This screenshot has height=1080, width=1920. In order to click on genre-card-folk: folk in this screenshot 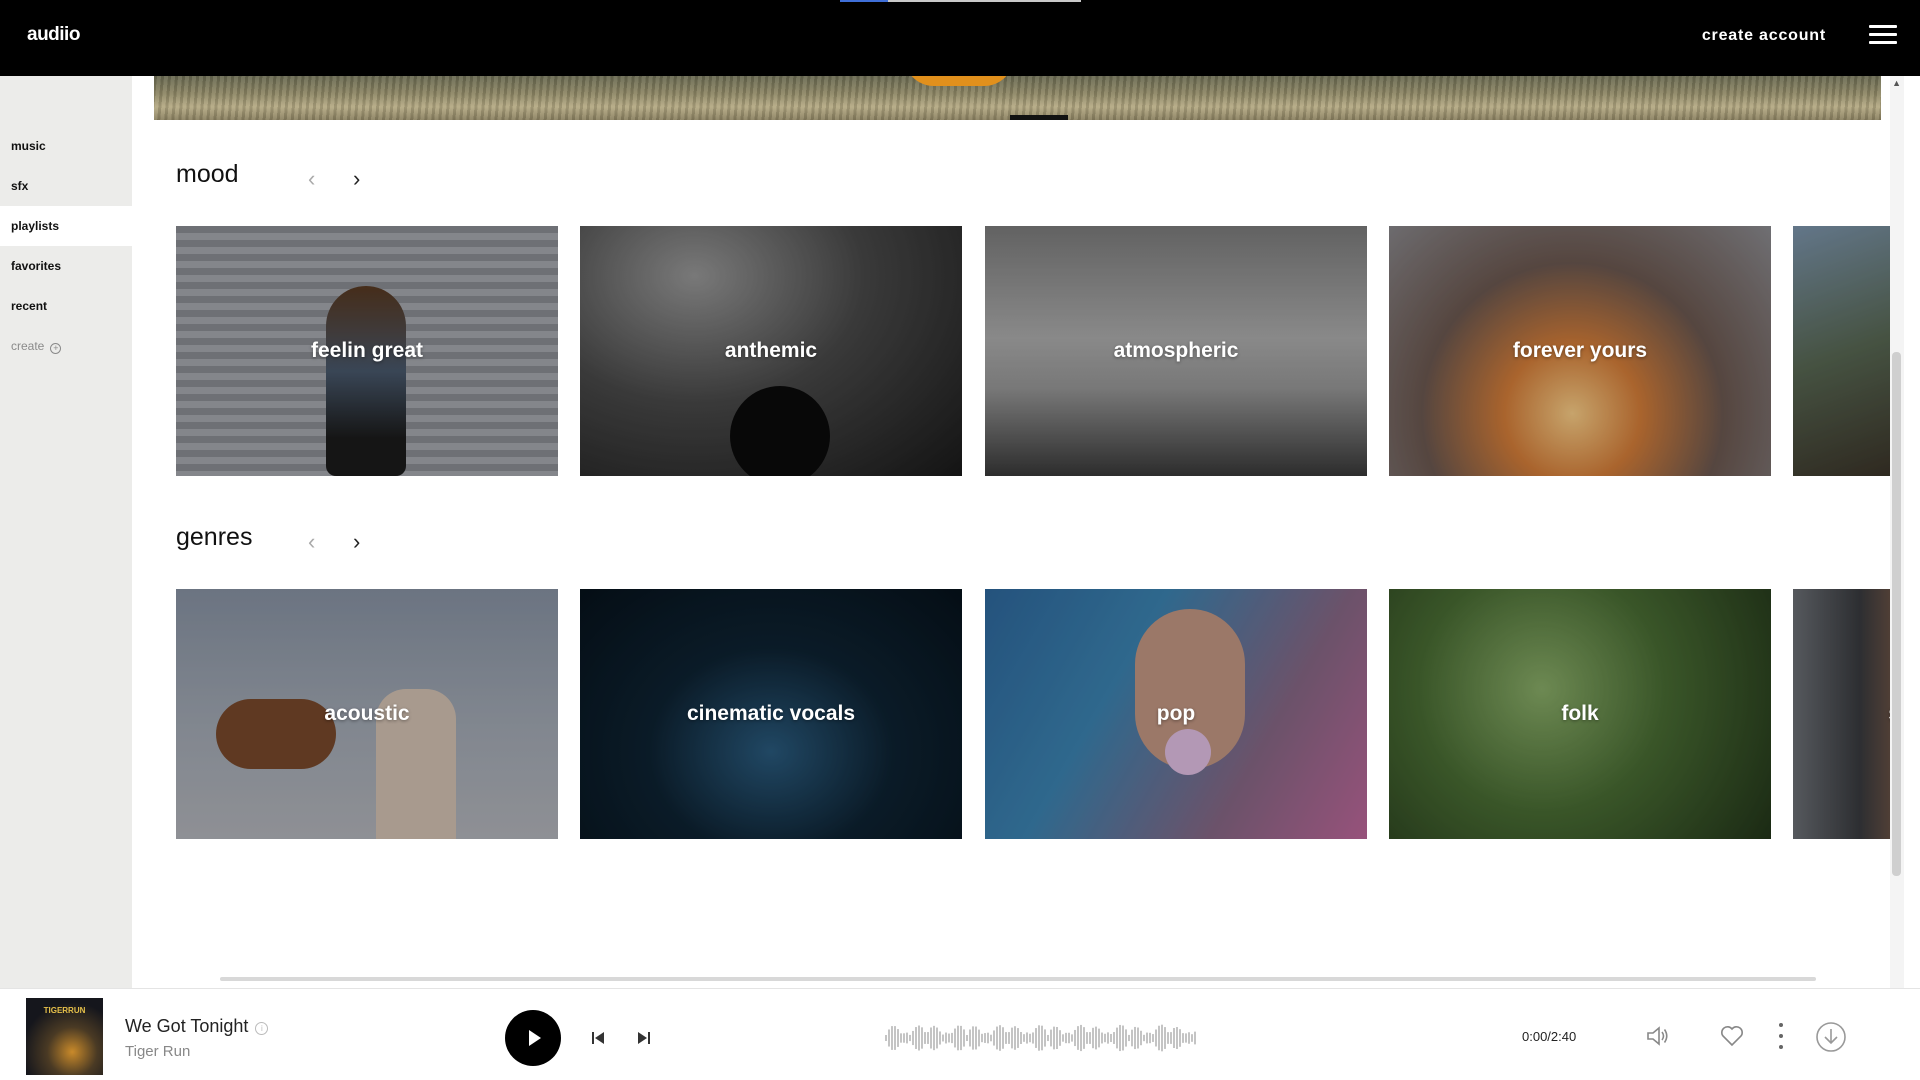, I will do `click(1580, 714)`.